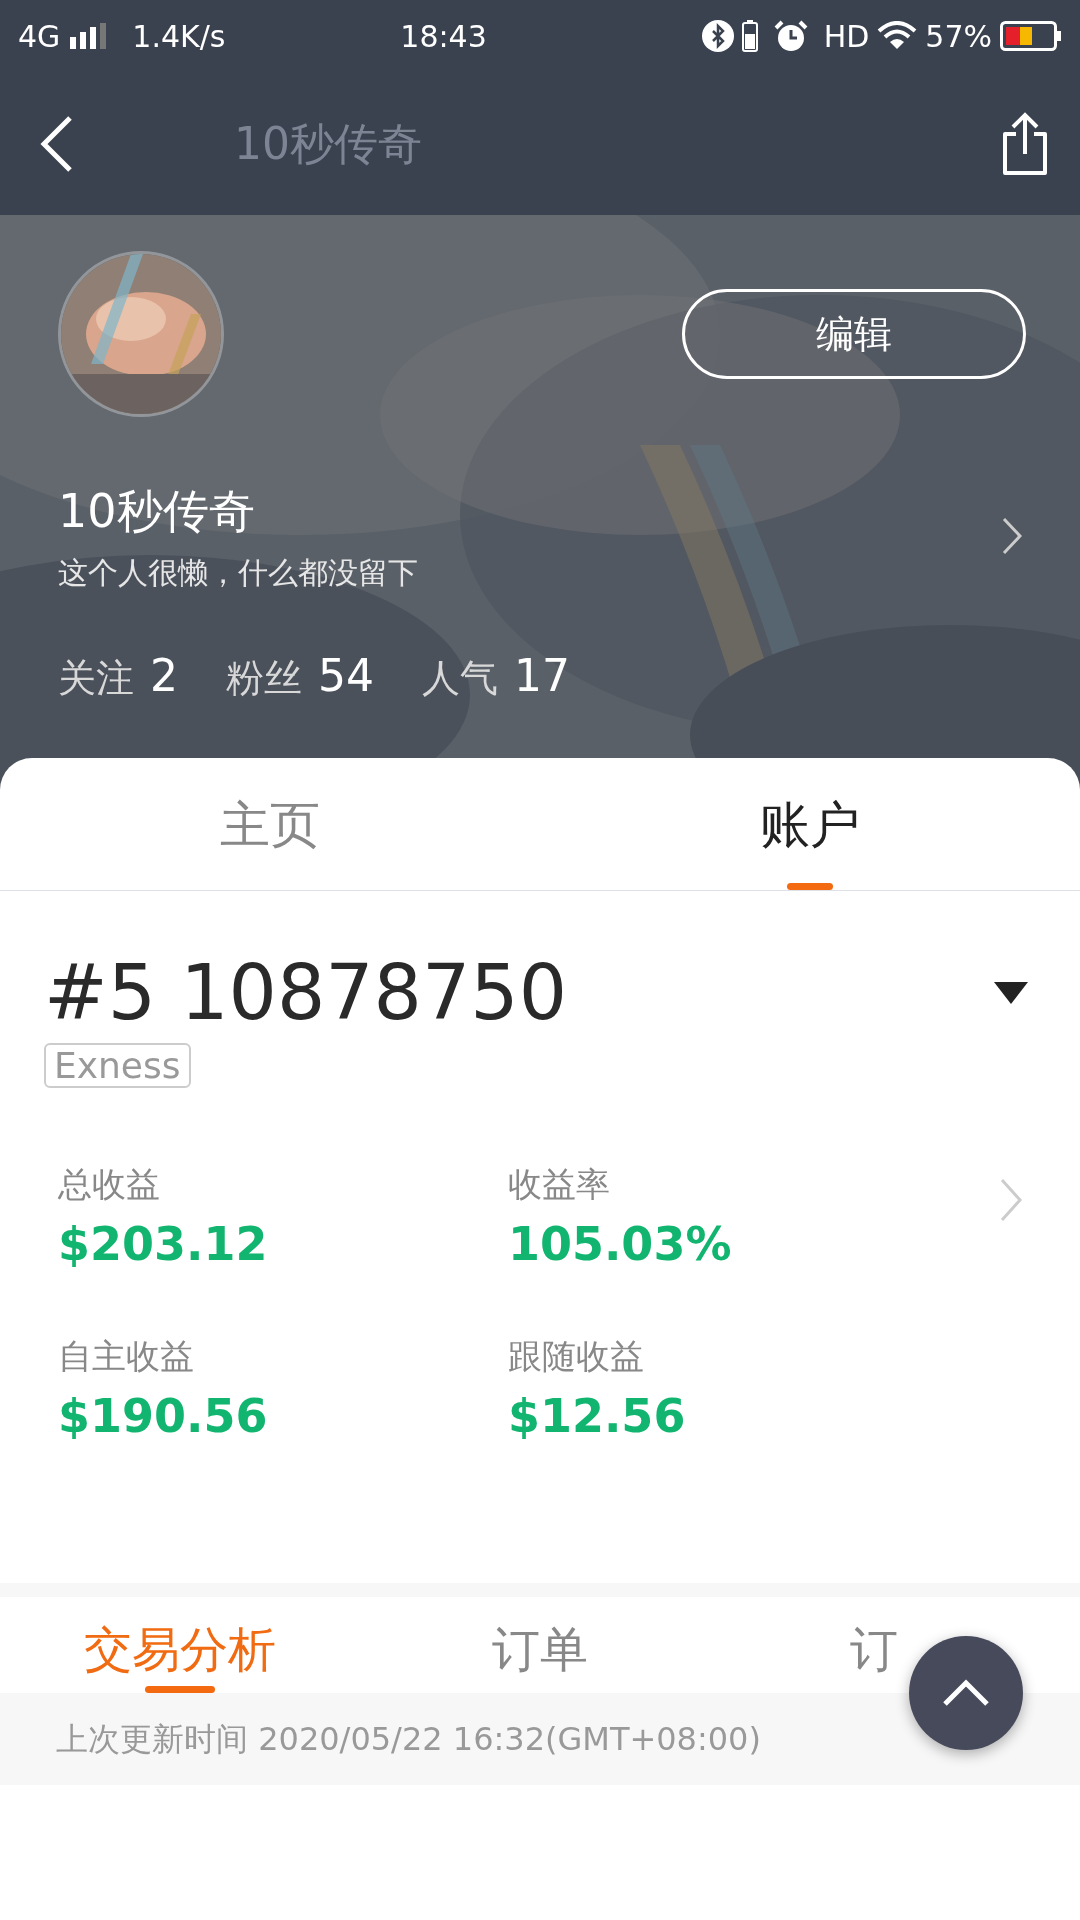 The image size is (1080, 1920). Describe the element at coordinates (873, 1649) in the screenshot. I see `sub-tab: 订` at that location.